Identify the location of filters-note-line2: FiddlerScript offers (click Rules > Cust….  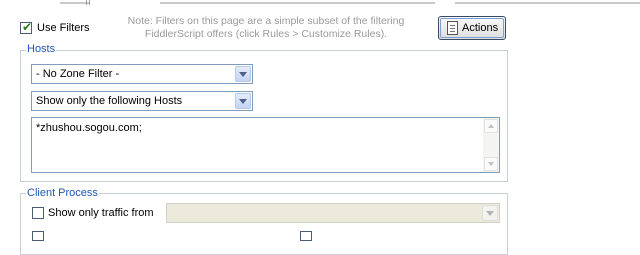
(266, 34).